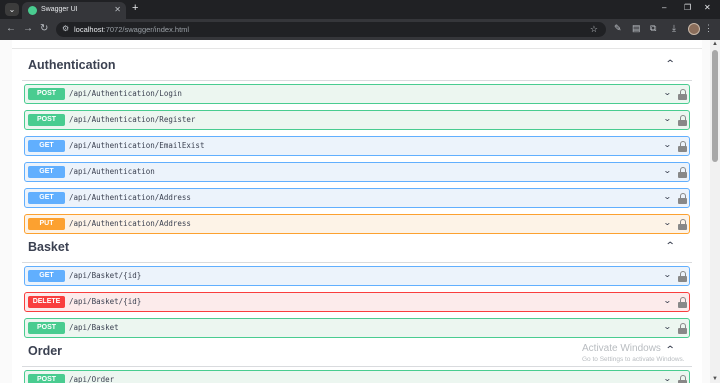 The height and width of the screenshot is (383, 720). Describe the element at coordinates (12, 9) in the screenshot. I see `tab-search-button: ⌄` at that location.